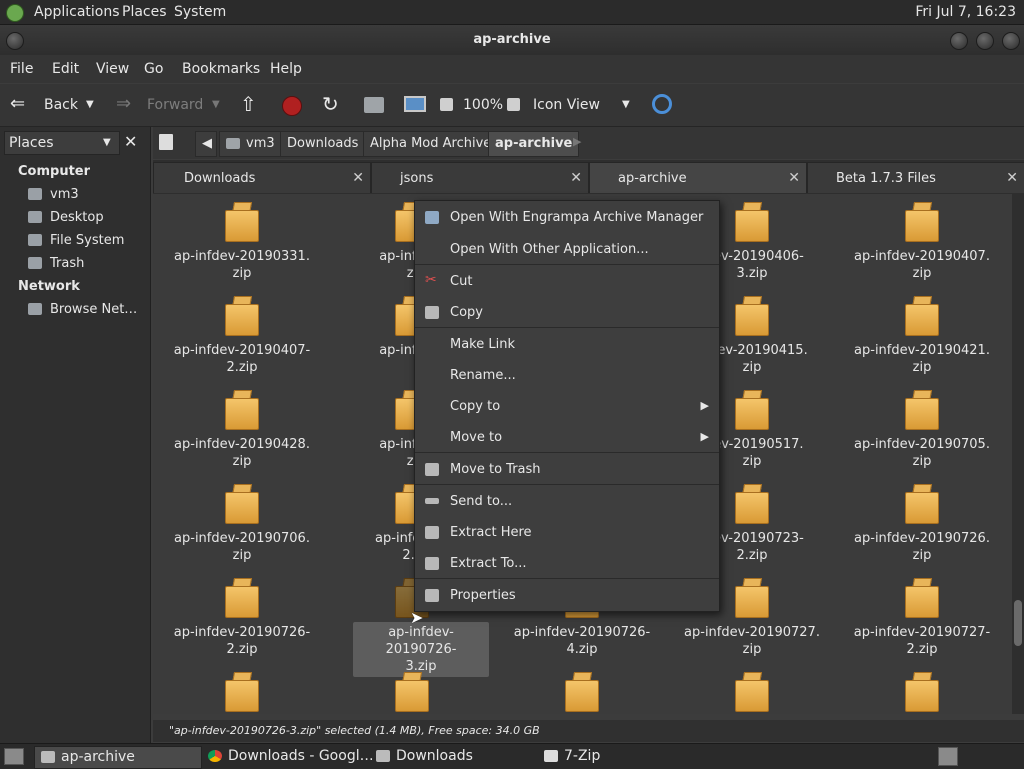 The height and width of the screenshot is (769, 1024). What do you see at coordinates (123, 103) in the screenshot?
I see `forward-arrow-icon: ⇒` at bounding box center [123, 103].